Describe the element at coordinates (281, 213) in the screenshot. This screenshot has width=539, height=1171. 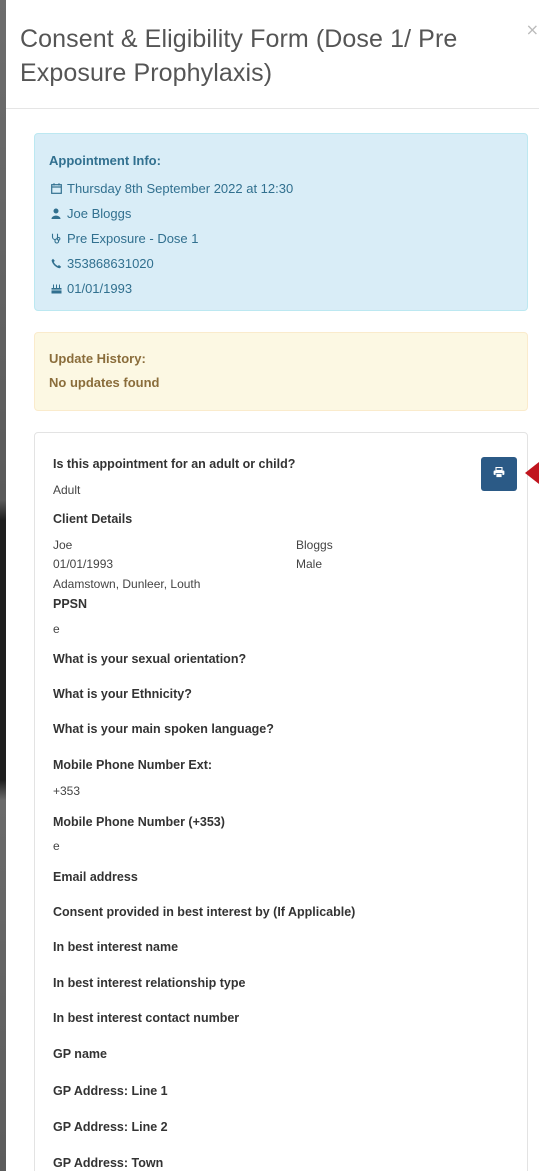
I see `appointment-name-row: Joe Bloggs` at that location.